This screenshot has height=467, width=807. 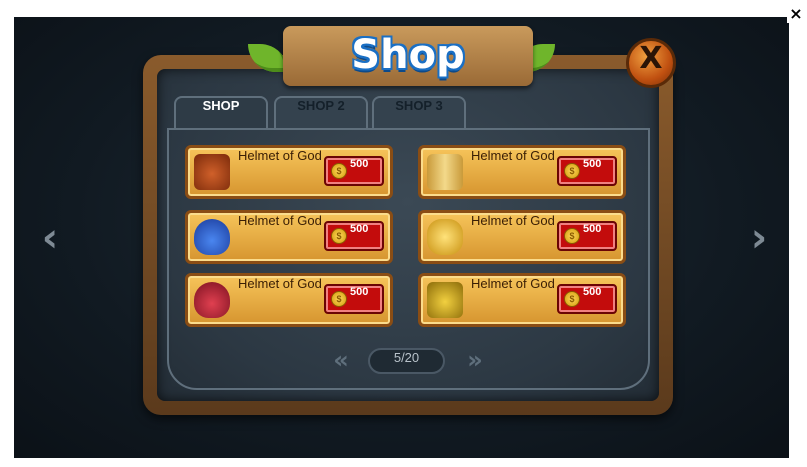 I want to click on prev-page-arrow-icon: ‹, so click(x=50, y=239).